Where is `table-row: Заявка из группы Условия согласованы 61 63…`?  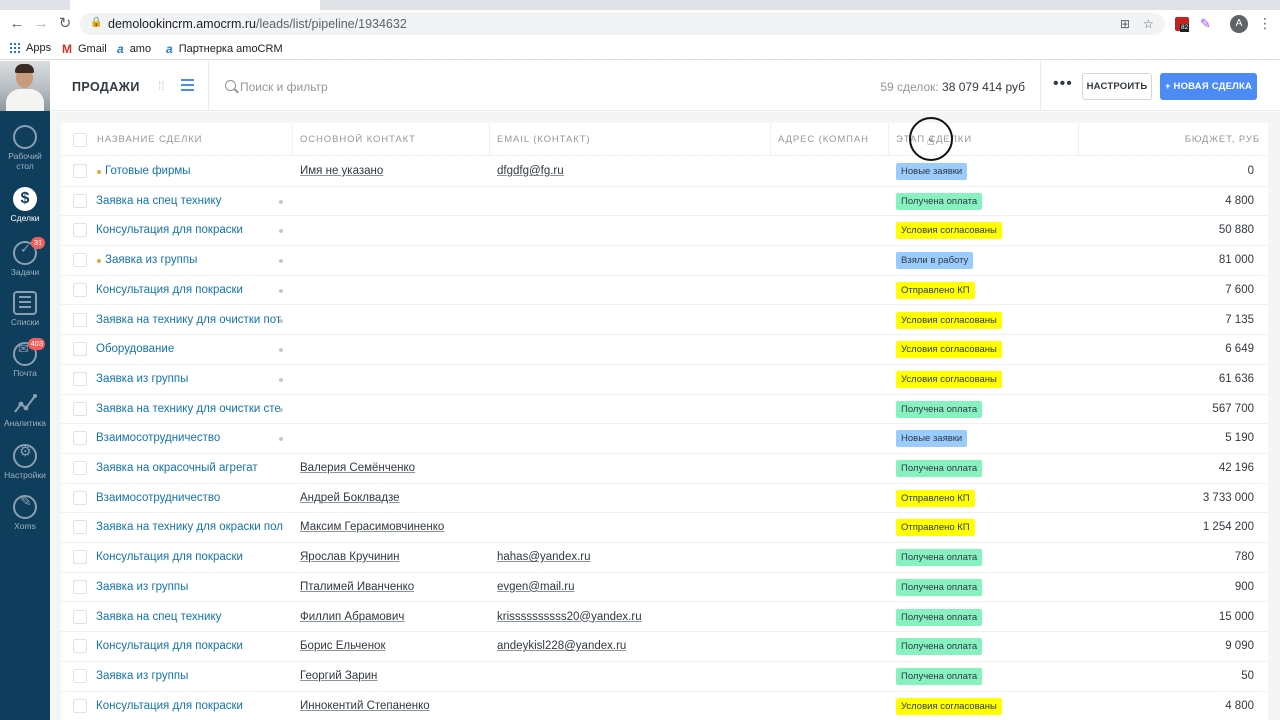
table-row: Заявка из группы Условия согласованы 61 63… is located at coordinates (664, 380).